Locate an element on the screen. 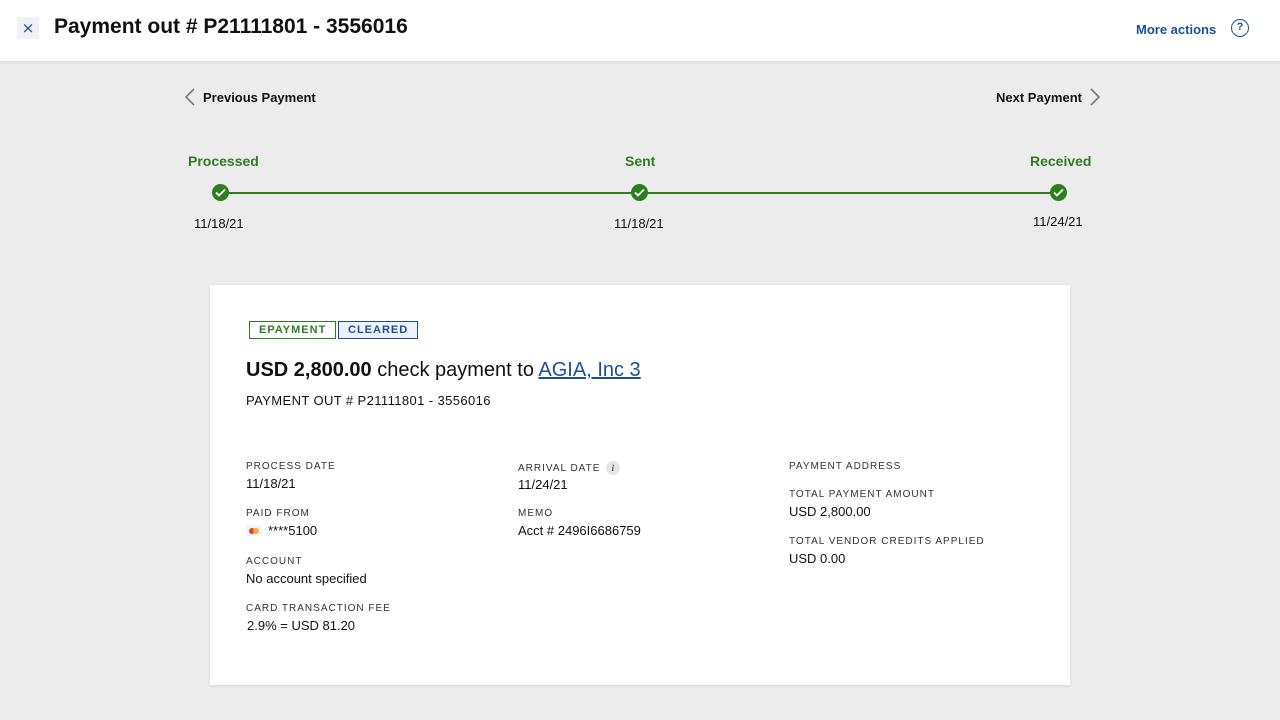 The height and width of the screenshot is (720, 1280). payment-address-field: PAYMENT ADDRESS is located at coordinates (845, 466).